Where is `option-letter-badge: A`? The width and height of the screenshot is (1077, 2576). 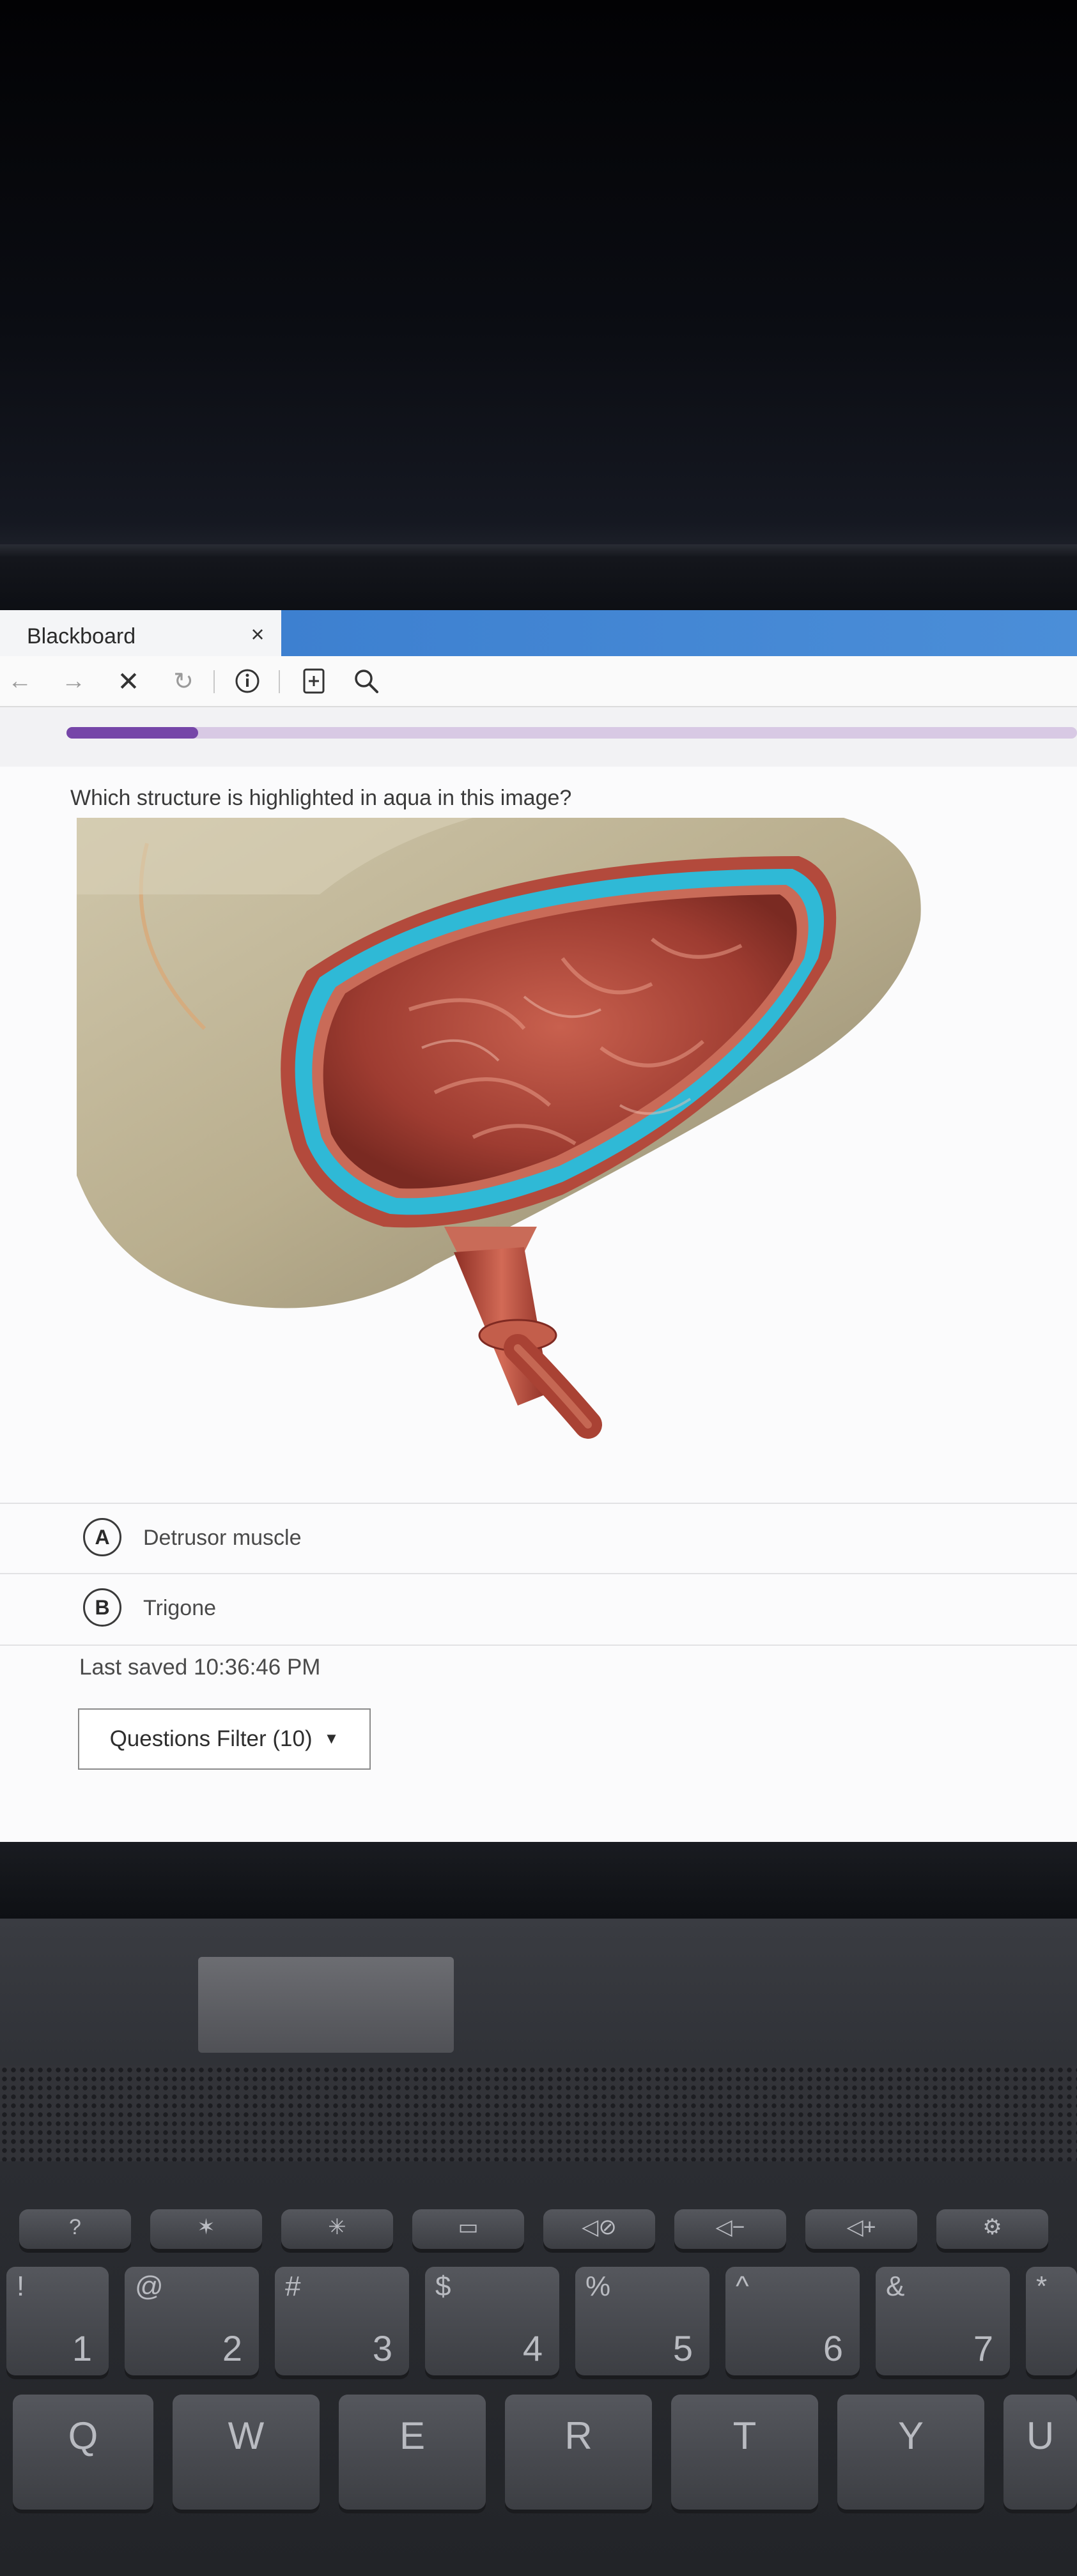 option-letter-badge: A is located at coordinates (102, 1537).